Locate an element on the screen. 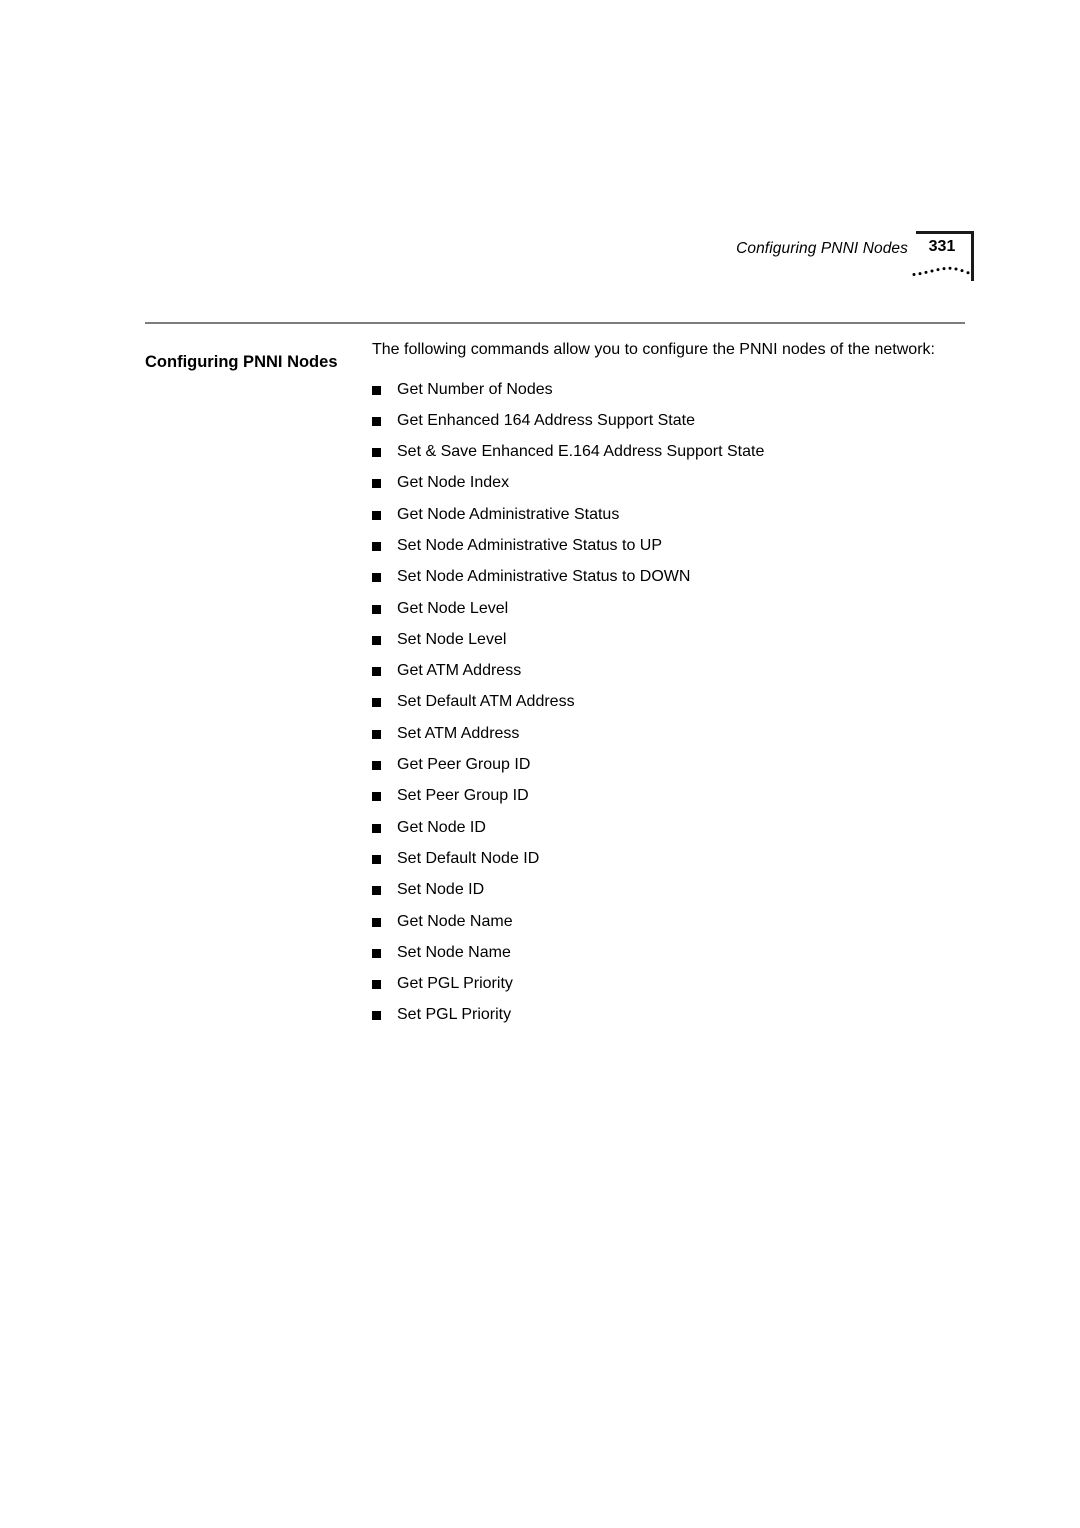 This screenshot has width=1080, height=1528. list-item-label: Set Default ATM Address is located at coordinates (486, 702).